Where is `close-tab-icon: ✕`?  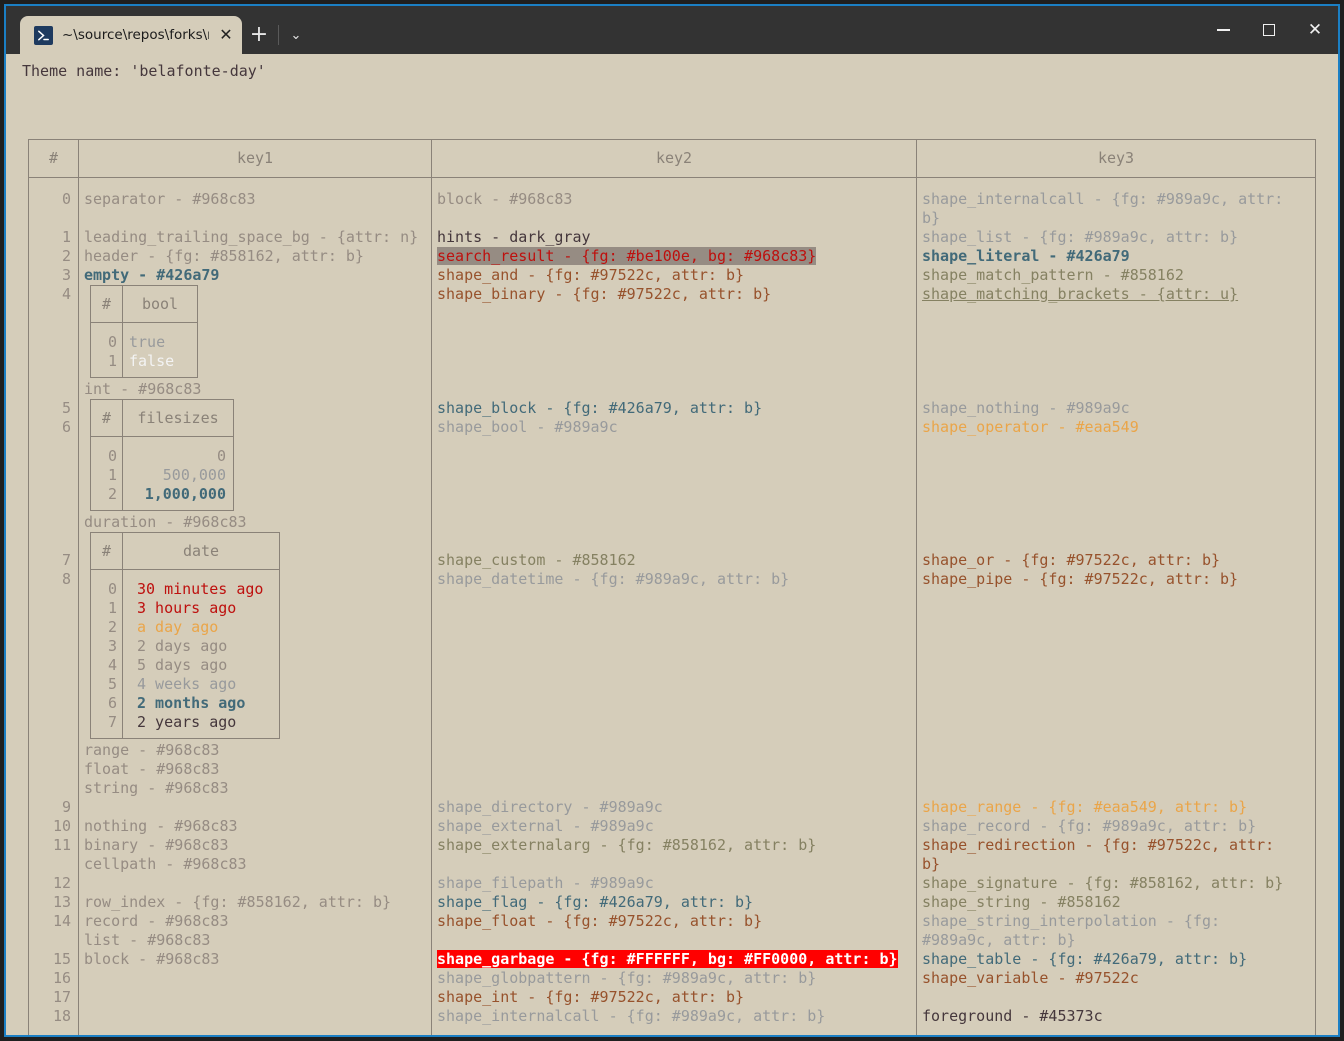 close-tab-icon: ✕ is located at coordinates (226, 35).